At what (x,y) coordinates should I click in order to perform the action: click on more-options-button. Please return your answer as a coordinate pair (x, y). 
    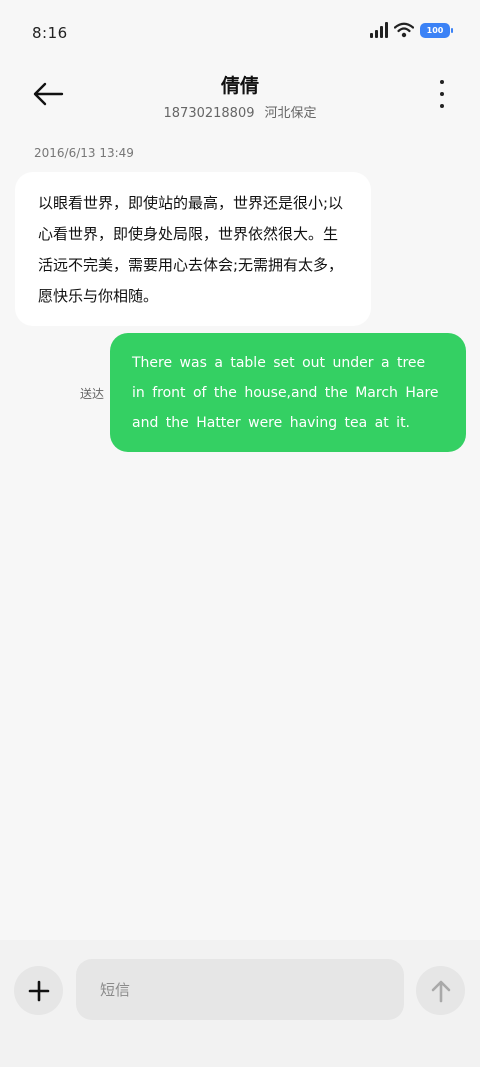
    Looking at the image, I should click on (442, 94).